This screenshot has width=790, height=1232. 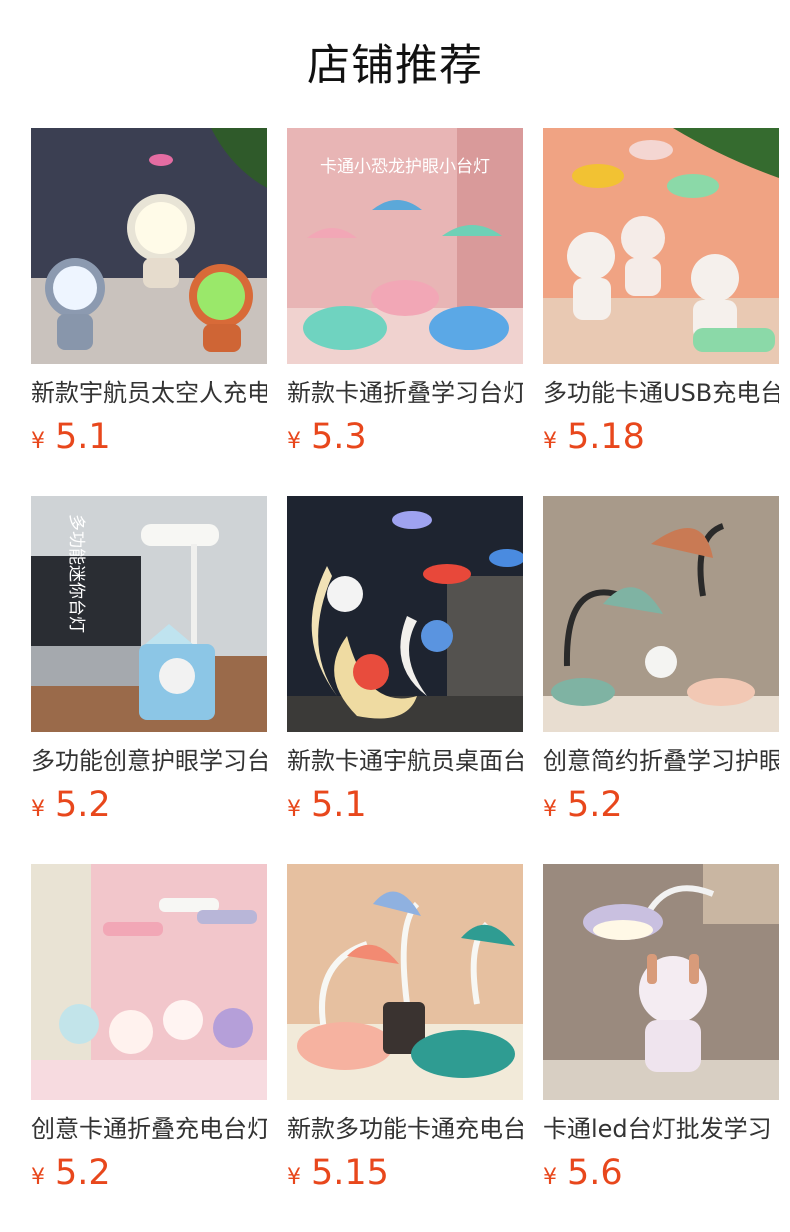 What do you see at coordinates (405, 437) in the screenshot?
I see `product-price: ¥5.3` at bounding box center [405, 437].